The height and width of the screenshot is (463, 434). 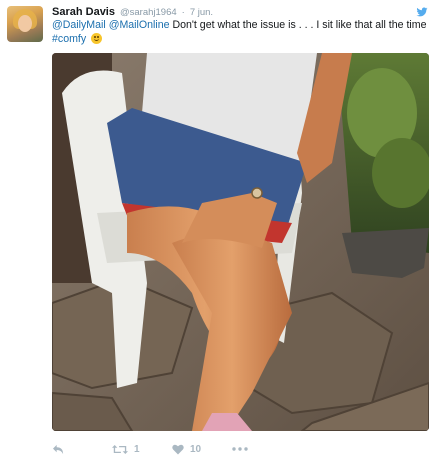 What do you see at coordinates (69, 39) in the screenshot?
I see `hashtag-comfy: #comfy` at bounding box center [69, 39].